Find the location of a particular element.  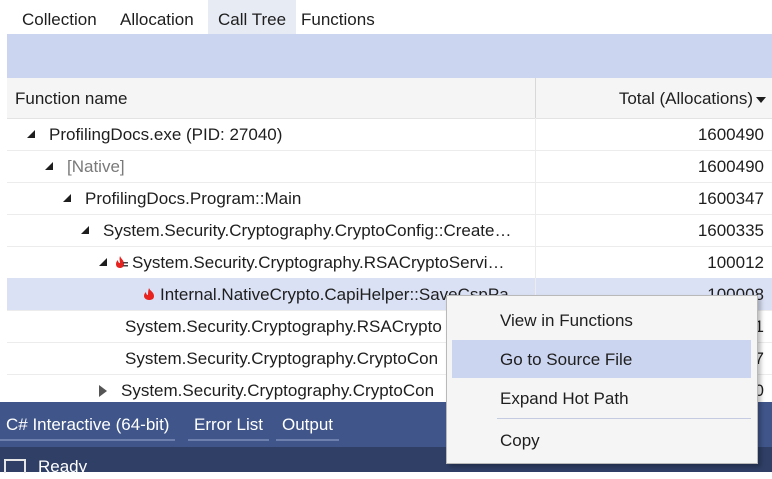

expand-triangle-icon is located at coordinates (103, 390).